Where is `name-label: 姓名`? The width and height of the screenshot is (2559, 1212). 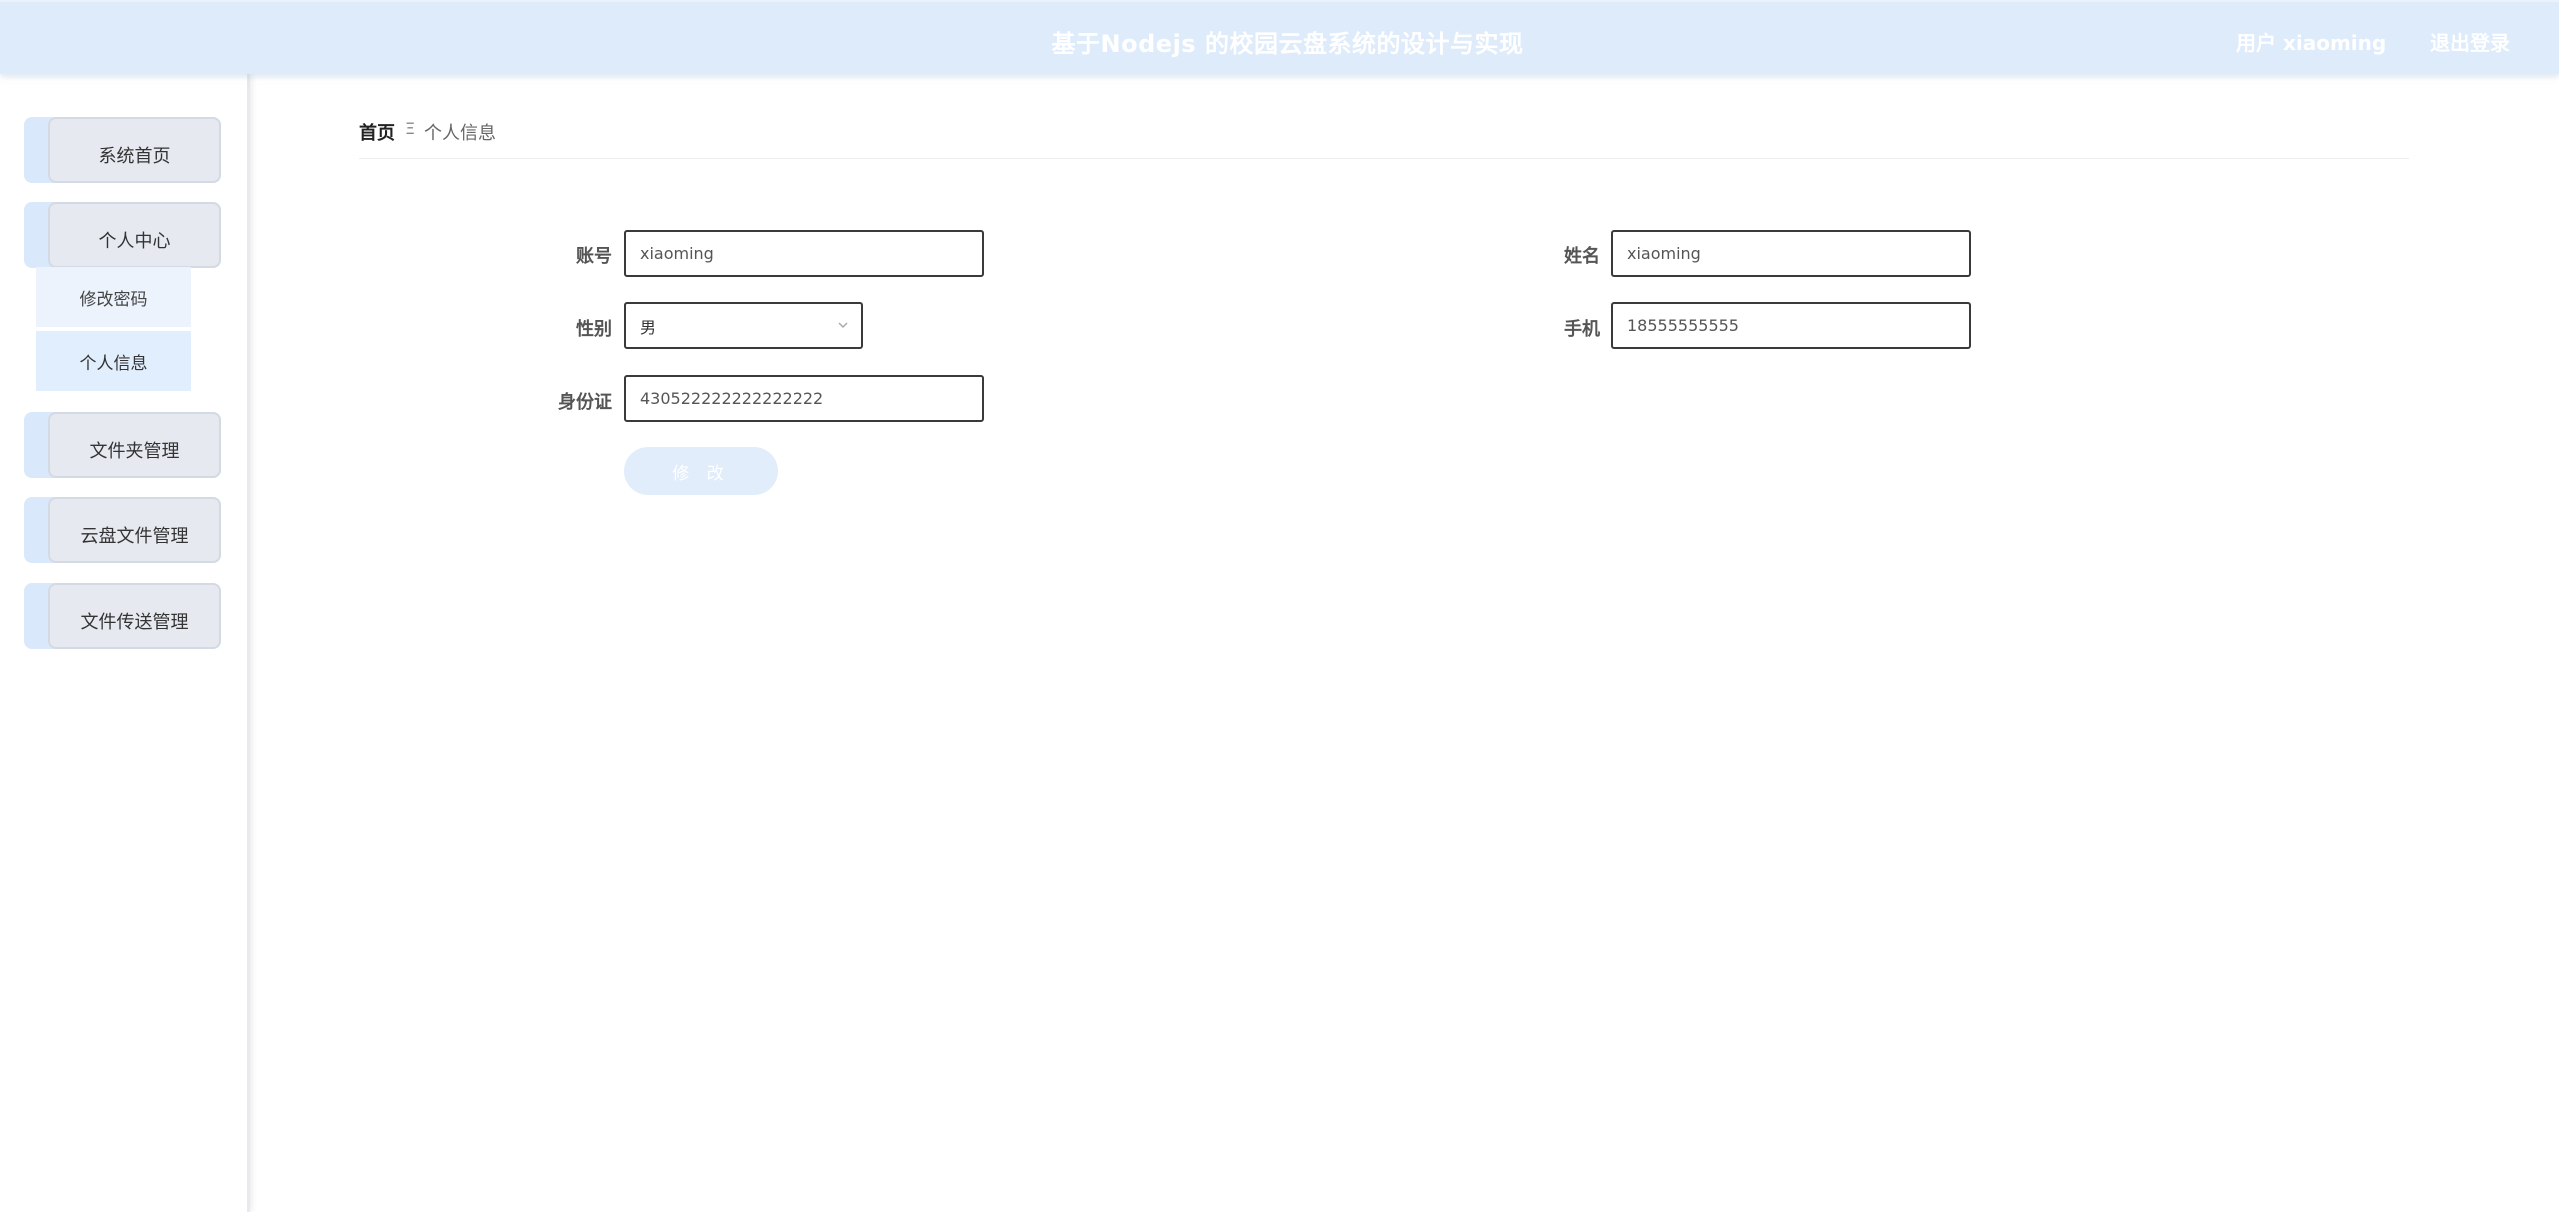 name-label: 姓名 is located at coordinates (1582, 256).